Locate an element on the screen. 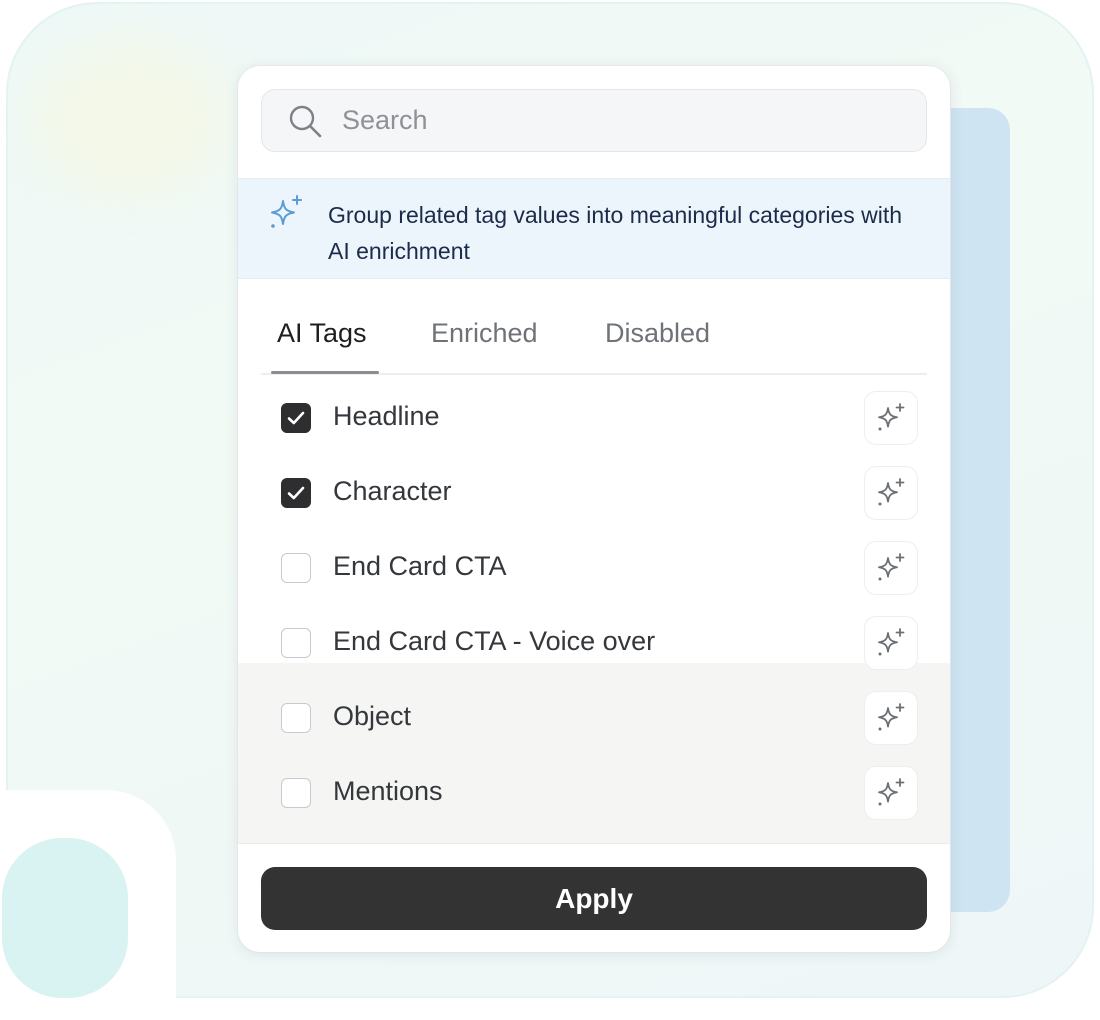 The width and height of the screenshot is (1100, 1020). footer-divider is located at coordinates (594, 843).